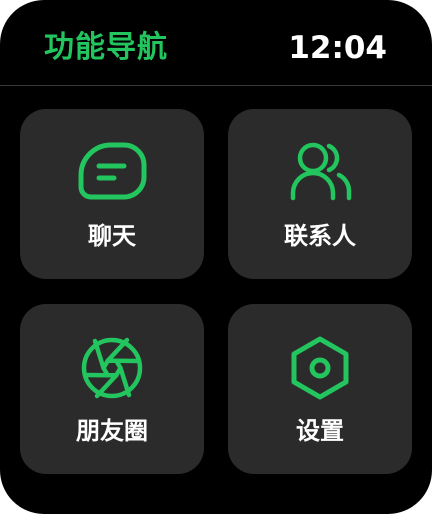 The image size is (432, 514). Describe the element at coordinates (106, 47) in the screenshot. I see `page-title: 功能导航` at that location.